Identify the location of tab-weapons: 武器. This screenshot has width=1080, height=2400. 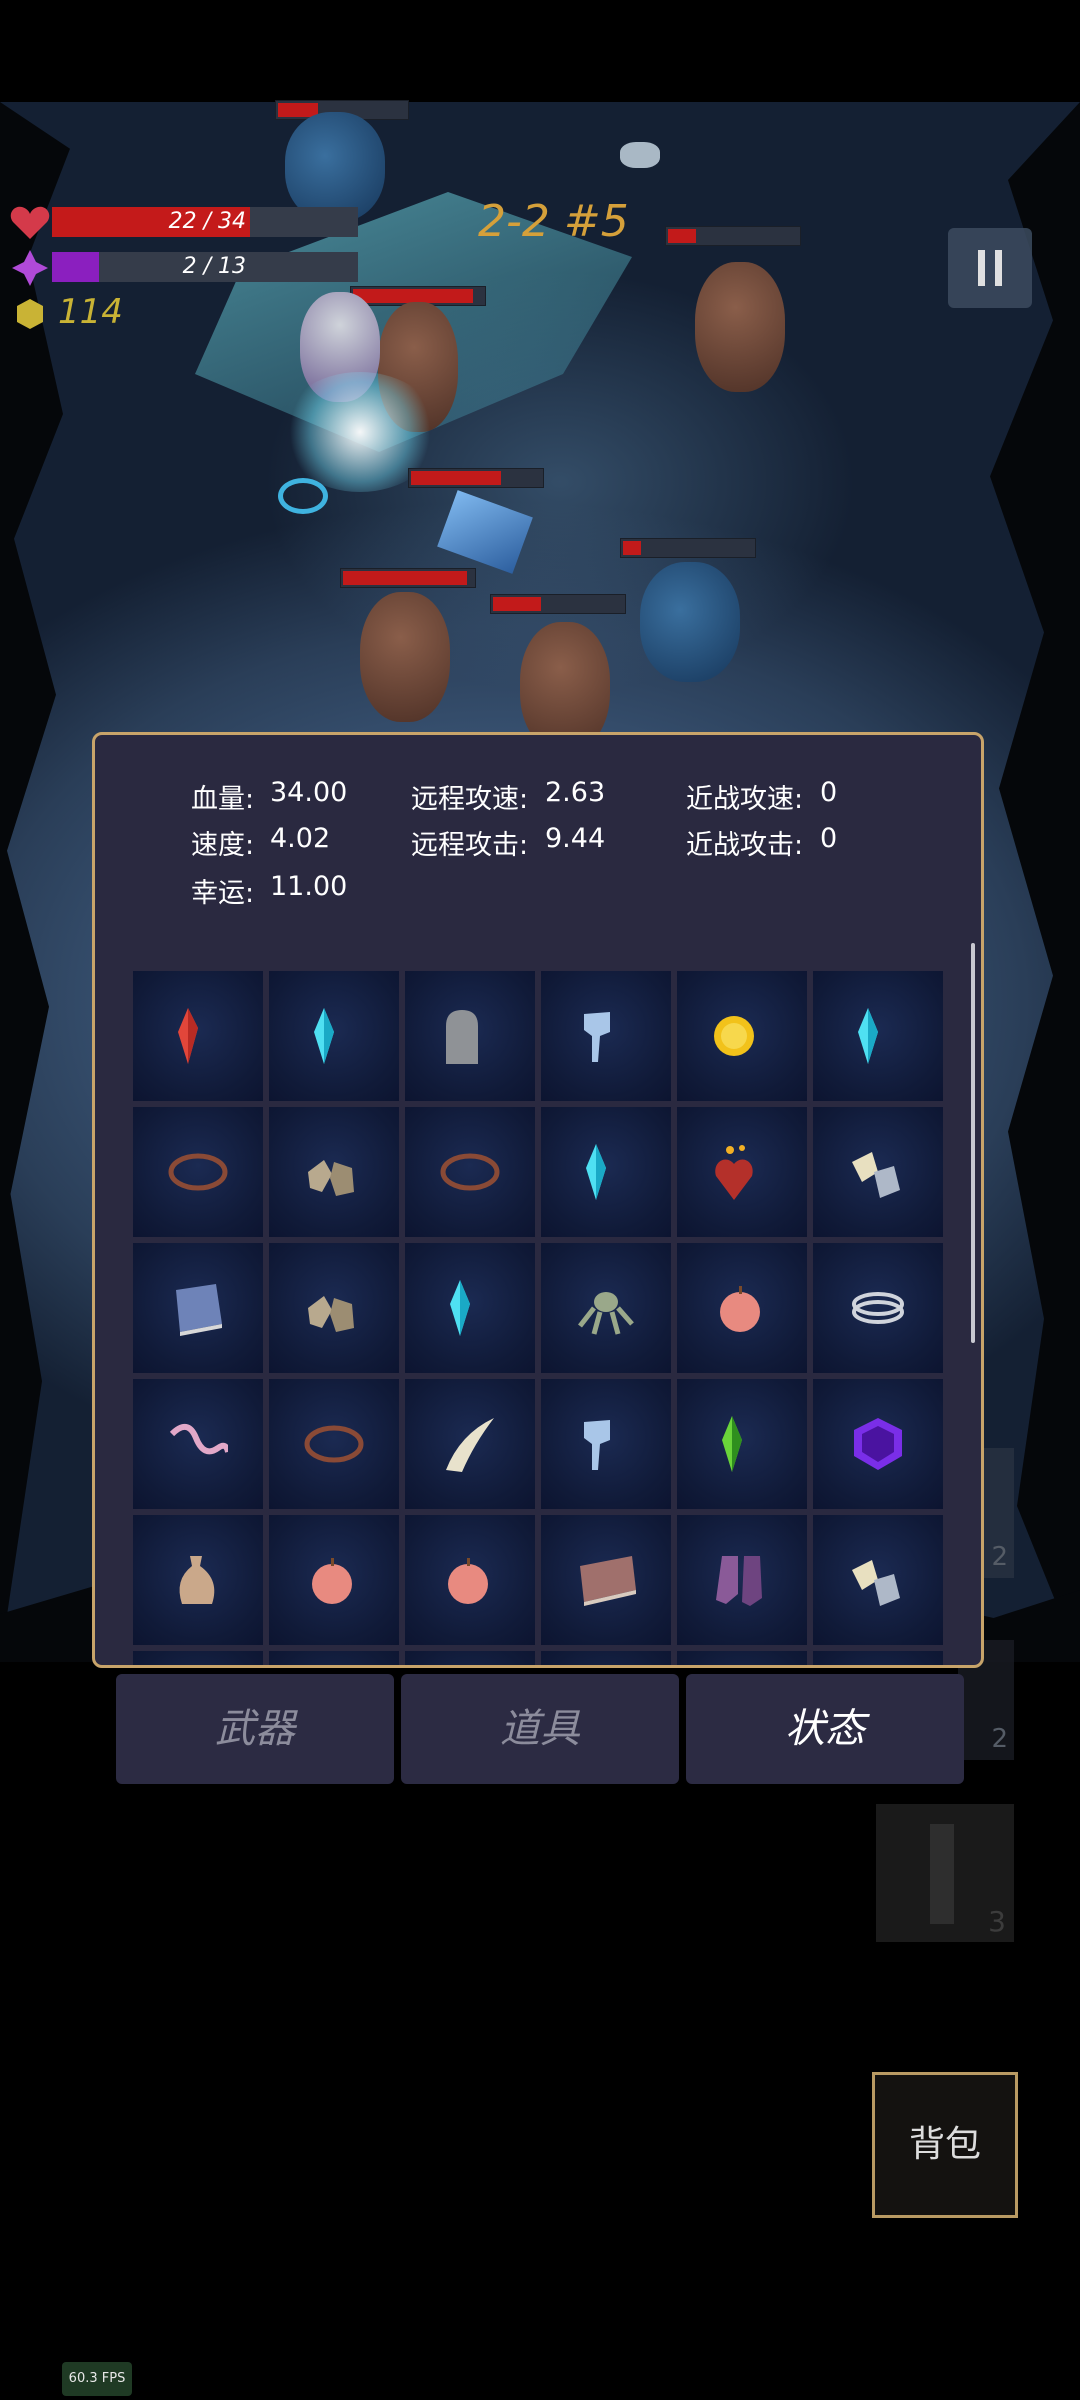
(255, 1729).